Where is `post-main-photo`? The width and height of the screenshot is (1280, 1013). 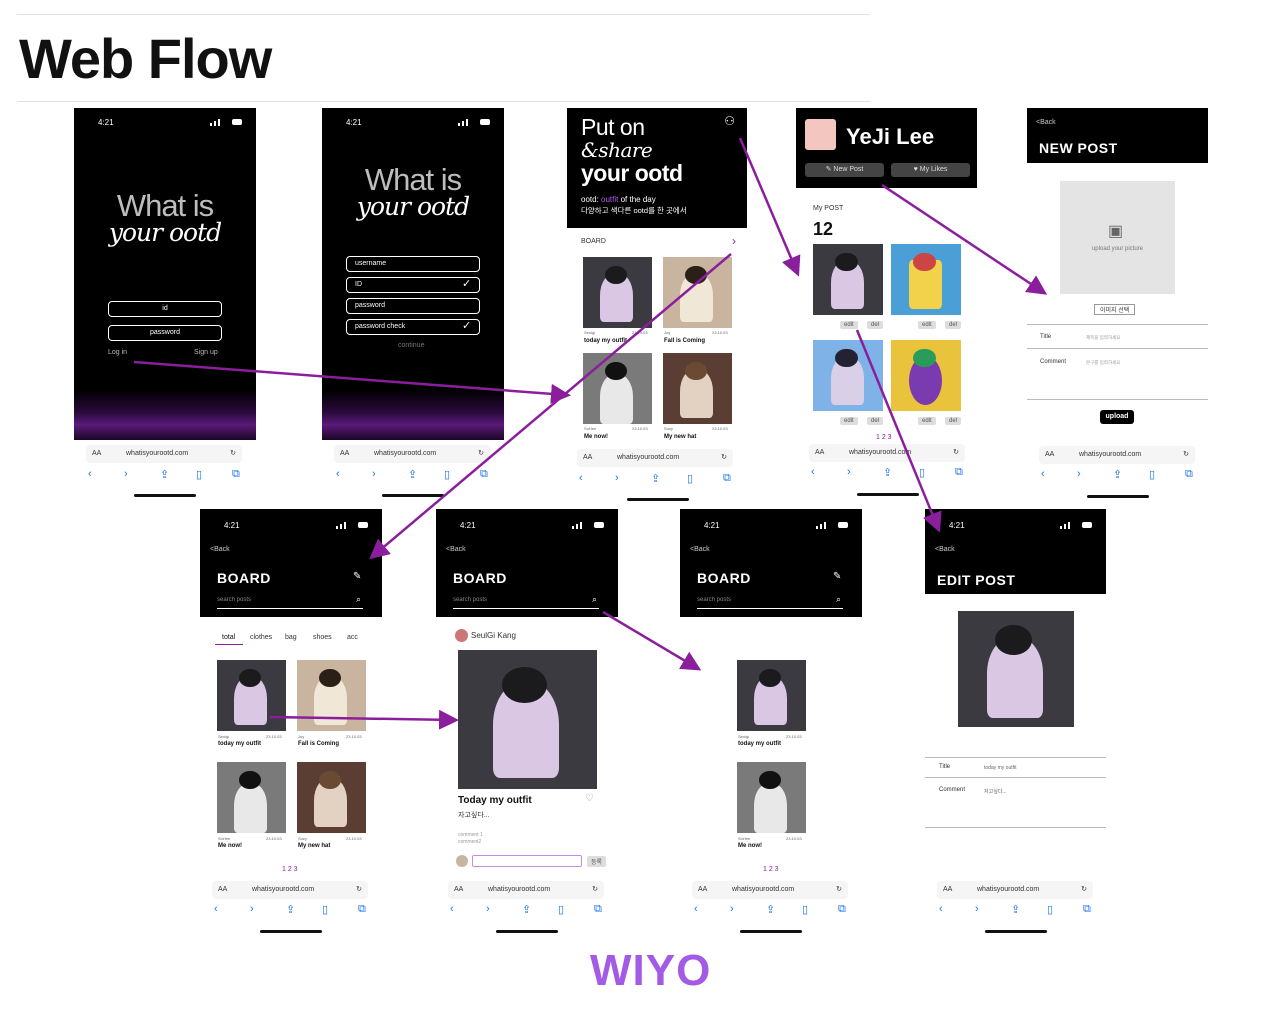
post-main-photo is located at coordinates (1016, 669).